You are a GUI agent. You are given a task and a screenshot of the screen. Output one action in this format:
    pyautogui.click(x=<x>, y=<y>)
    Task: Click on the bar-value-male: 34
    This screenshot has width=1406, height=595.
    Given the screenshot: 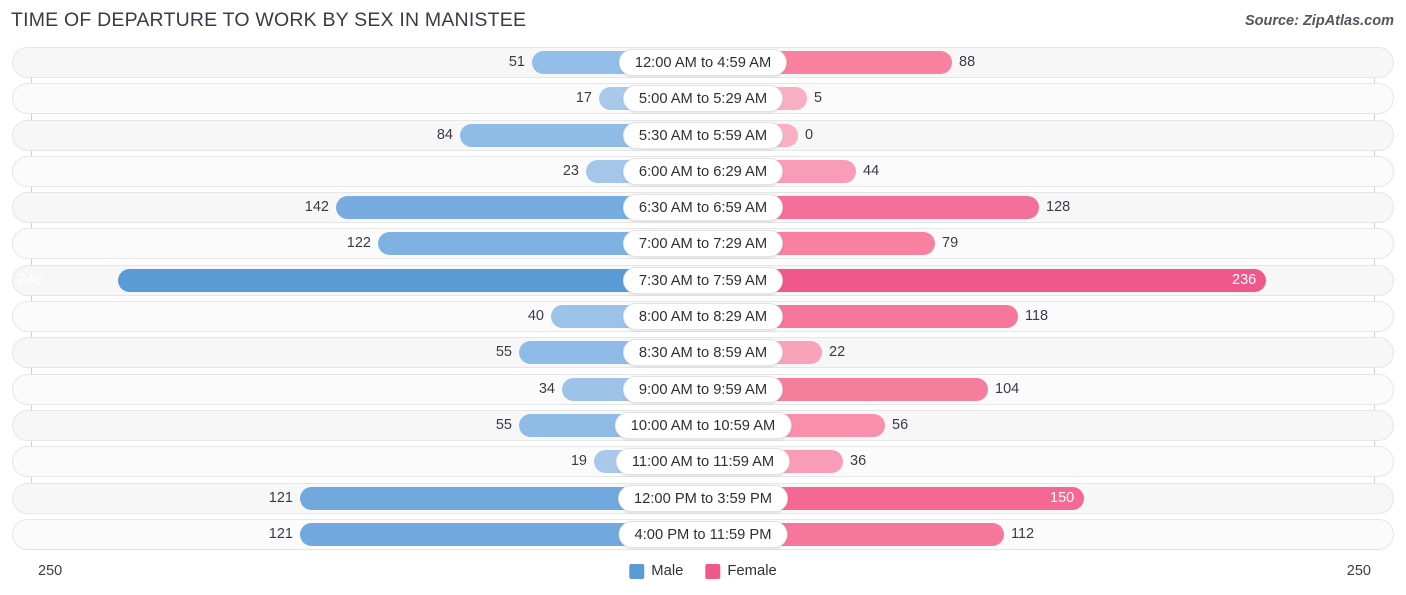 What is the action you would take?
    pyautogui.click(x=546, y=388)
    